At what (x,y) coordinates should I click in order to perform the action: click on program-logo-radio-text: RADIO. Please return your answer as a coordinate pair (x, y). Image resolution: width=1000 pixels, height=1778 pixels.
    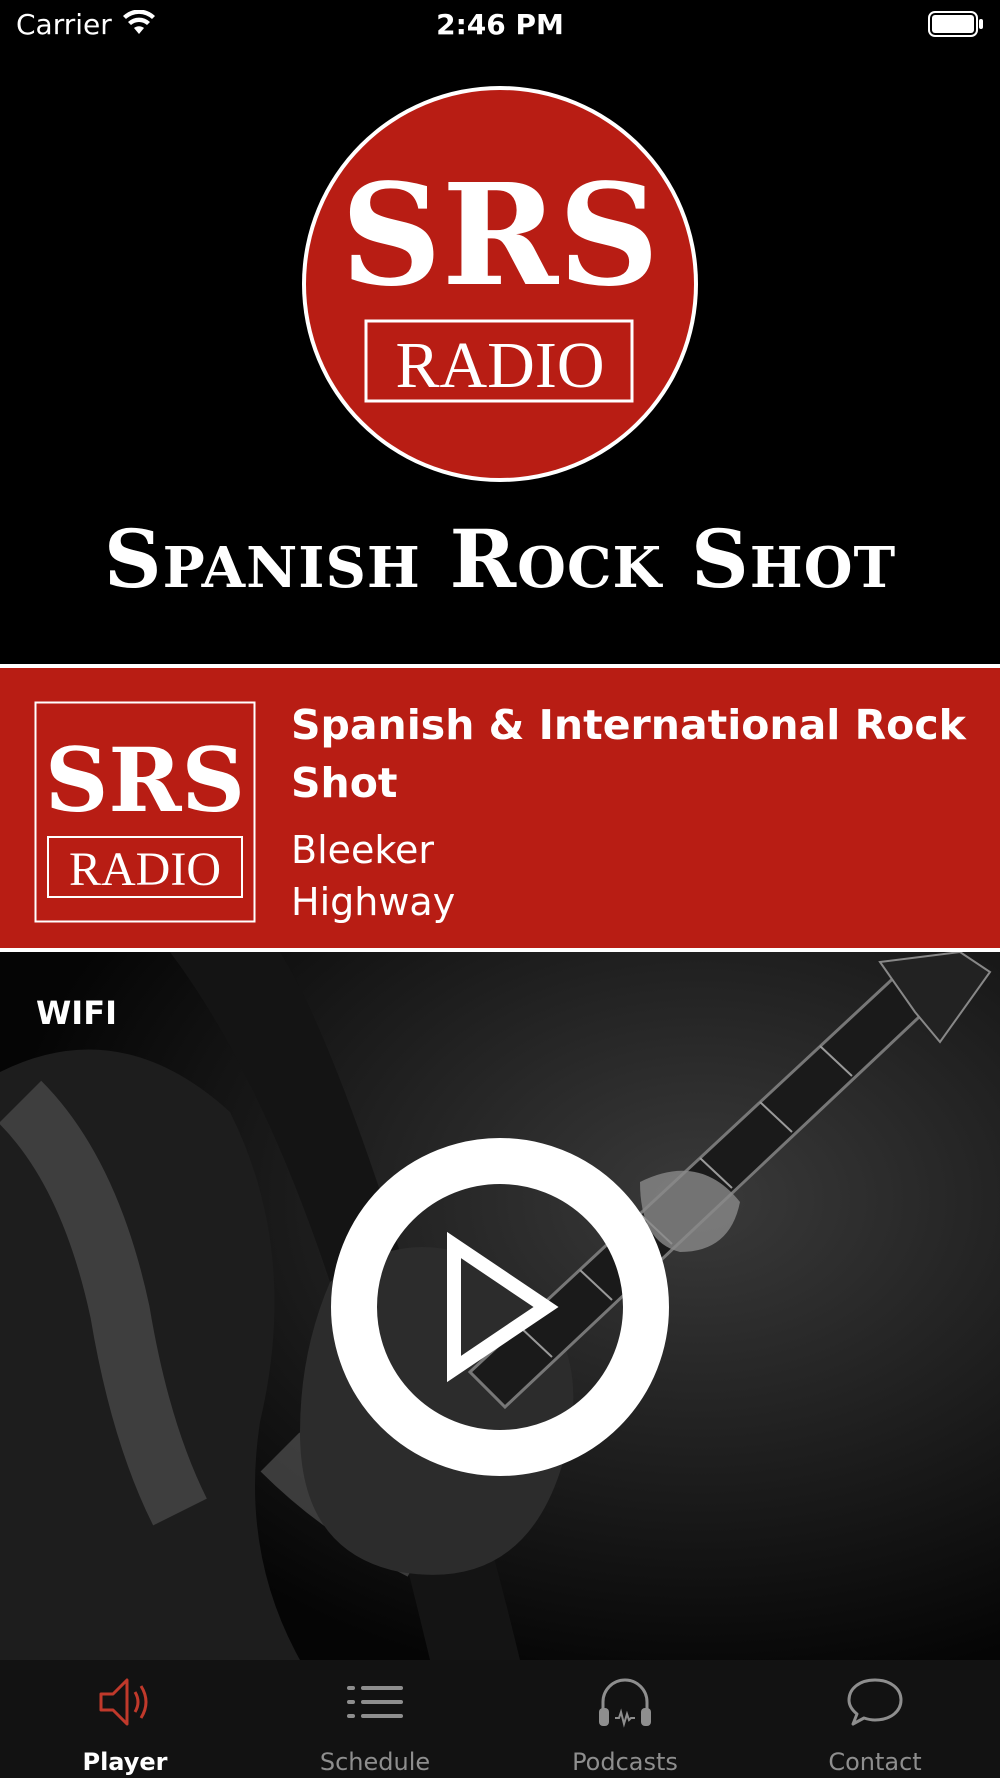
    Looking at the image, I should click on (145, 869).